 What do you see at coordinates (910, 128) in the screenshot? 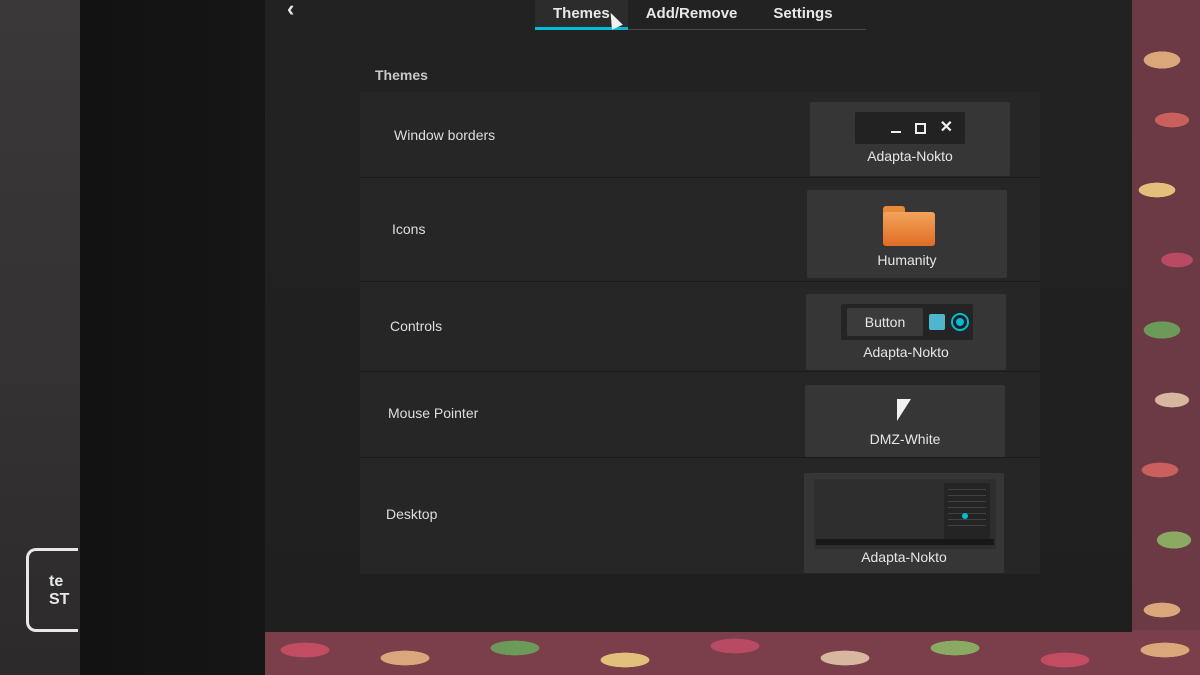
I see `titlebar-buttons-preview: ✕` at bounding box center [910, 128].